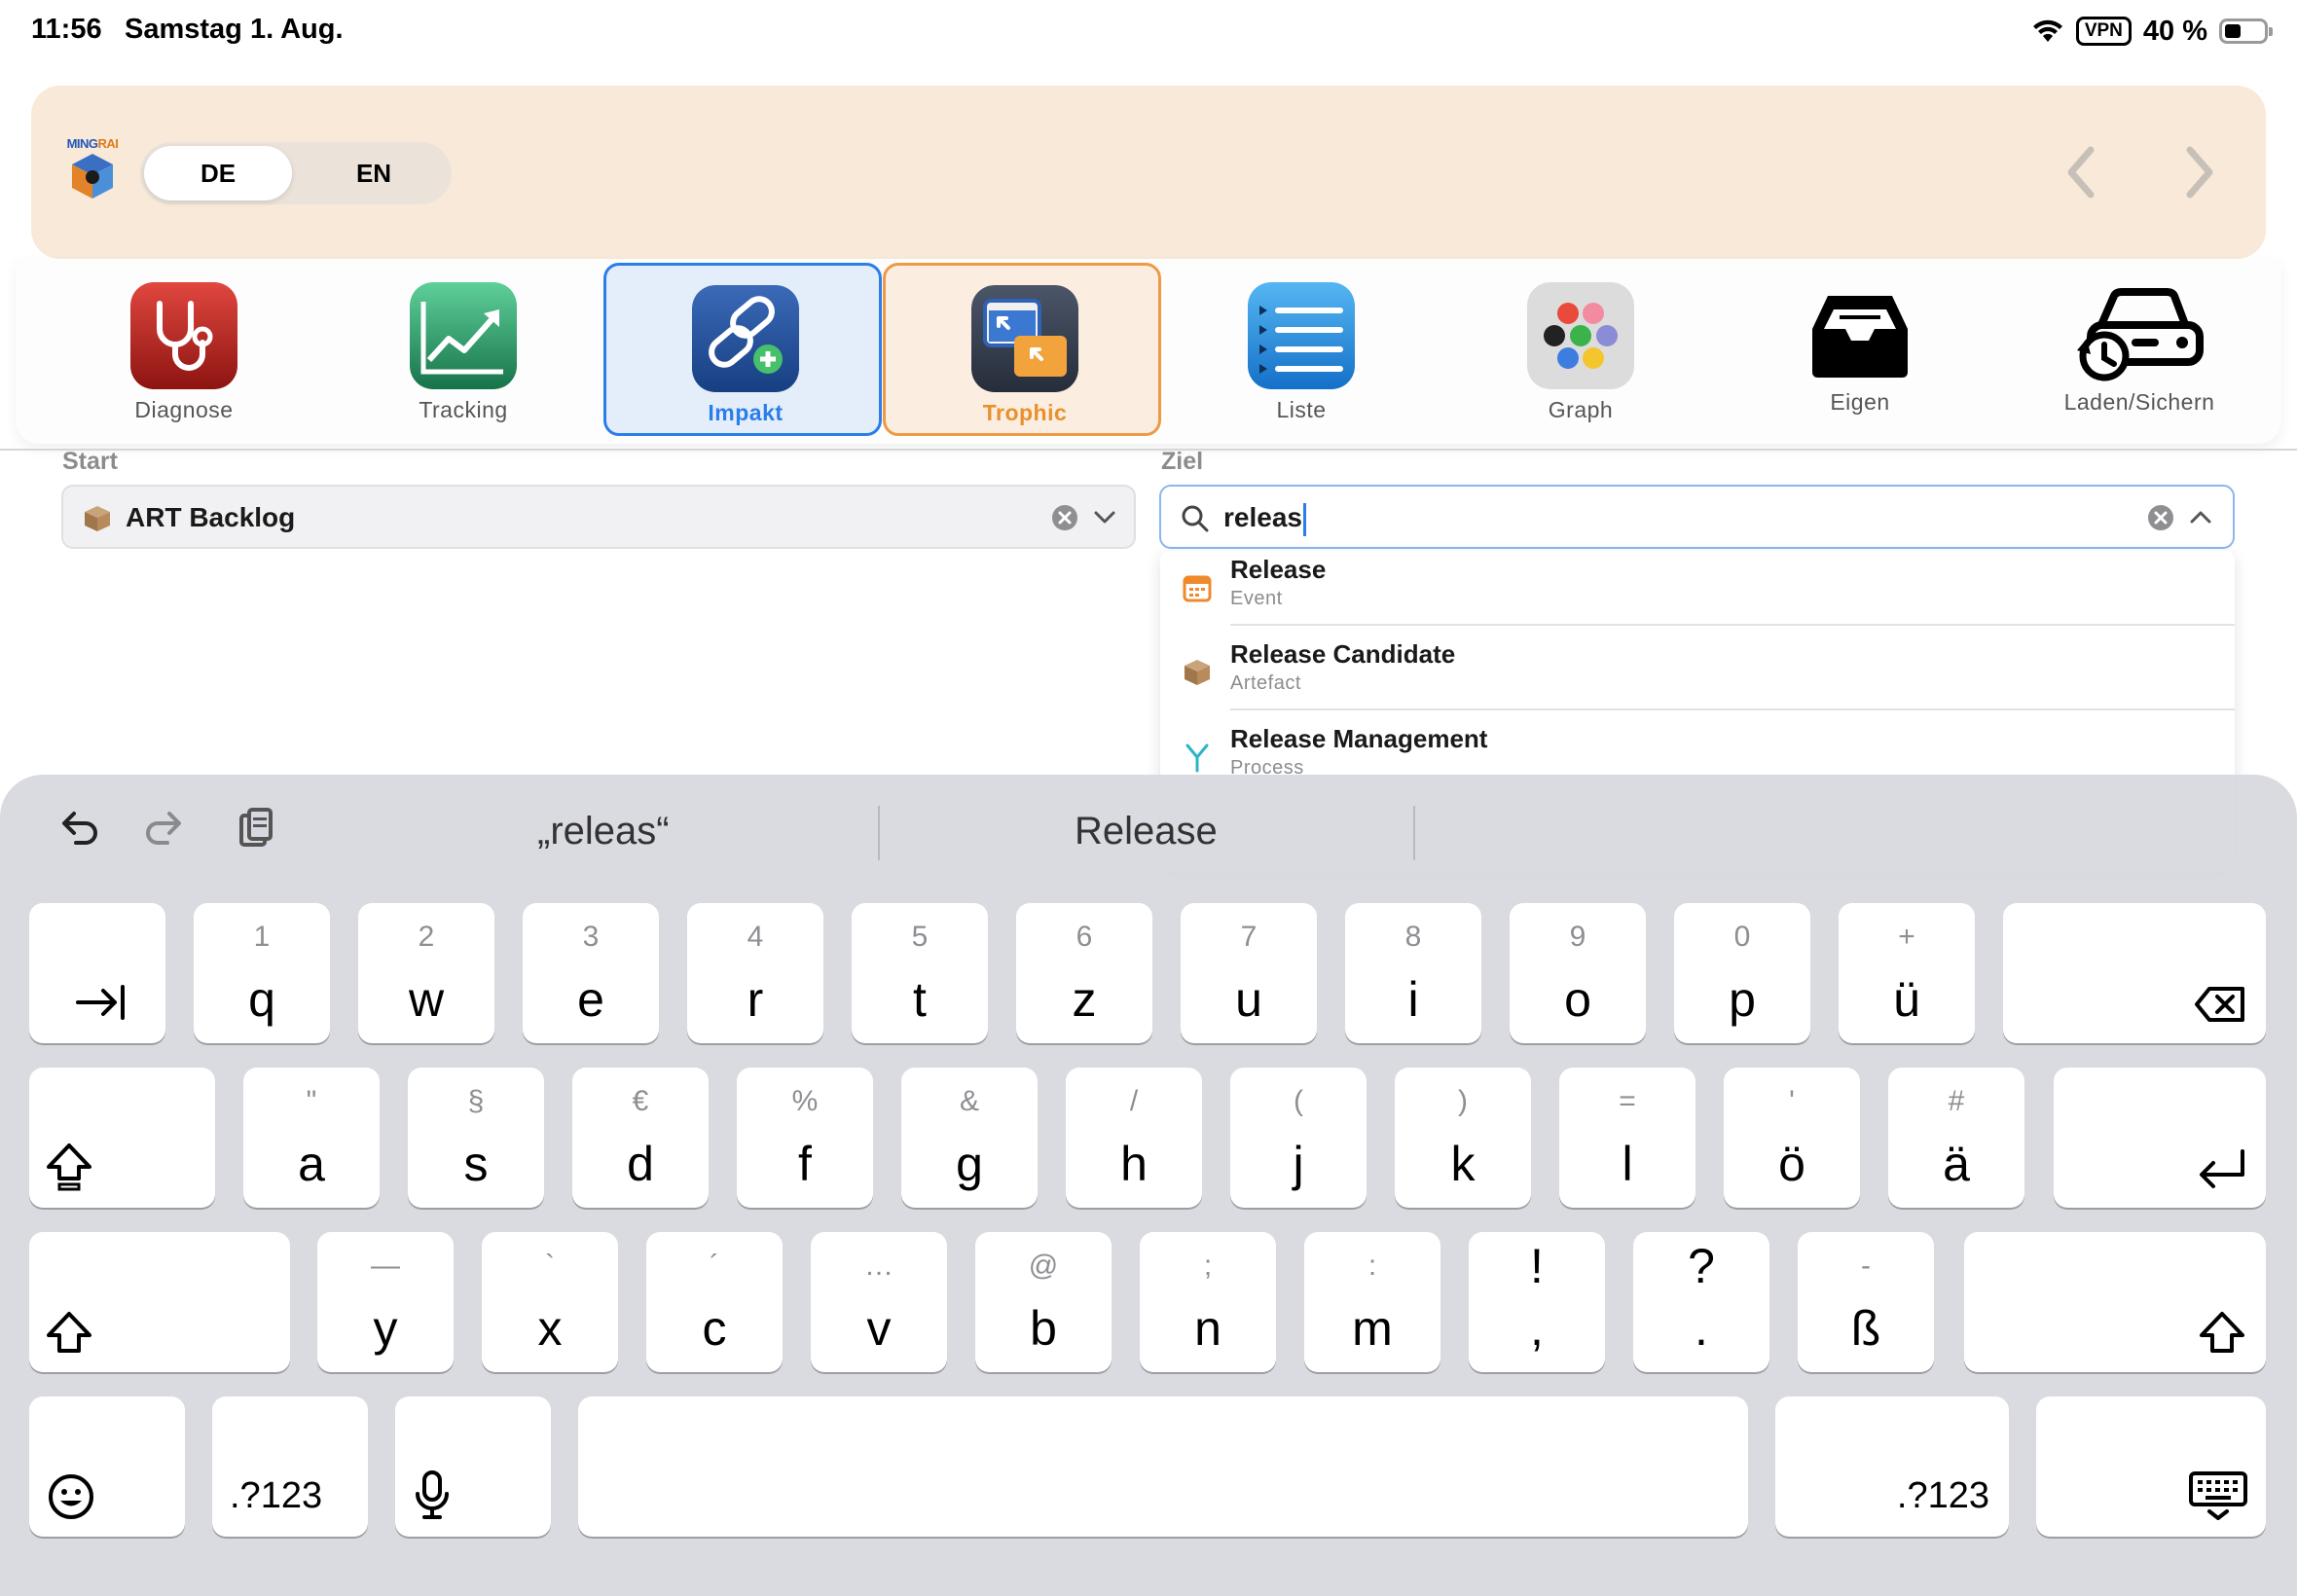 This screenshot has height=1596, width=2297. I want to click on hide-keyboard-key, so click(2151, 1466).